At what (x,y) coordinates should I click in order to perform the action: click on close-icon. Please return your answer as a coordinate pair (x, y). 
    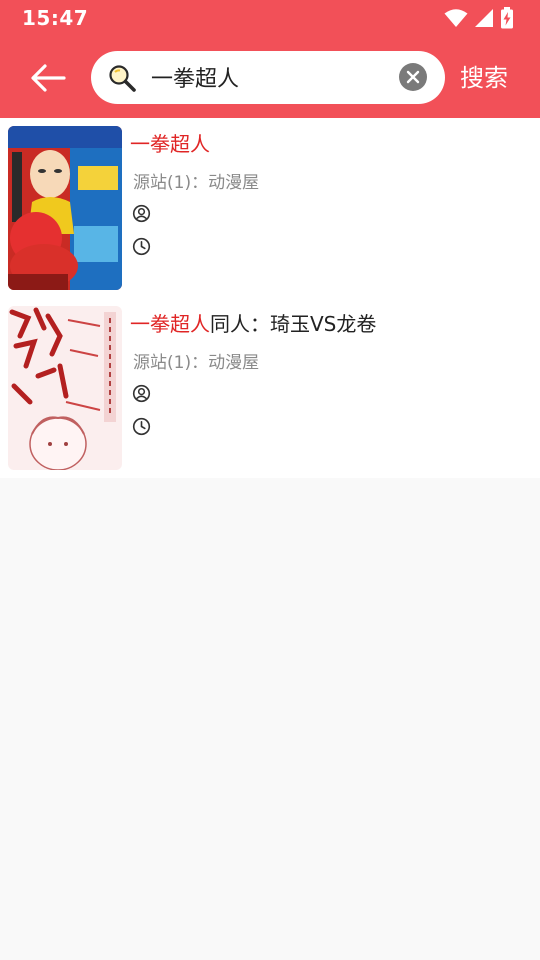
    Looking at the image, I should click on (413, 77).